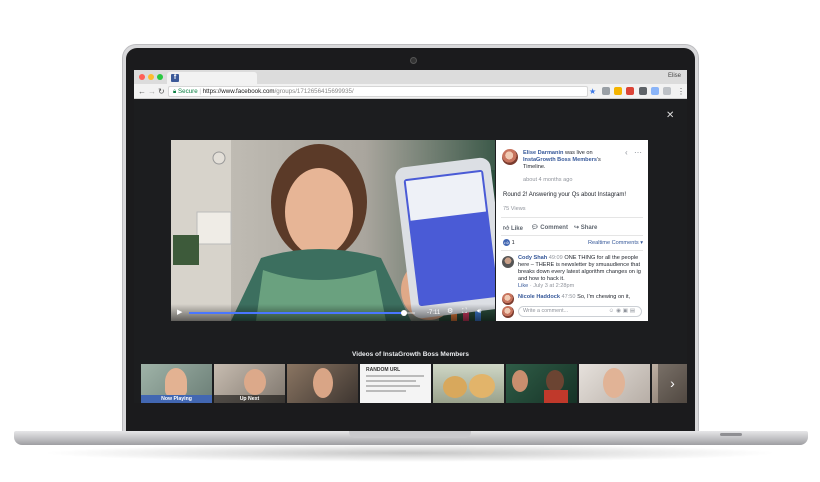 The height and width of the screenshot is (482, 820). What do you see at coordinates (410, 77) in the screenshot?
I see `browser-tab-bar: f Elise` at bounding box center [410, 77].